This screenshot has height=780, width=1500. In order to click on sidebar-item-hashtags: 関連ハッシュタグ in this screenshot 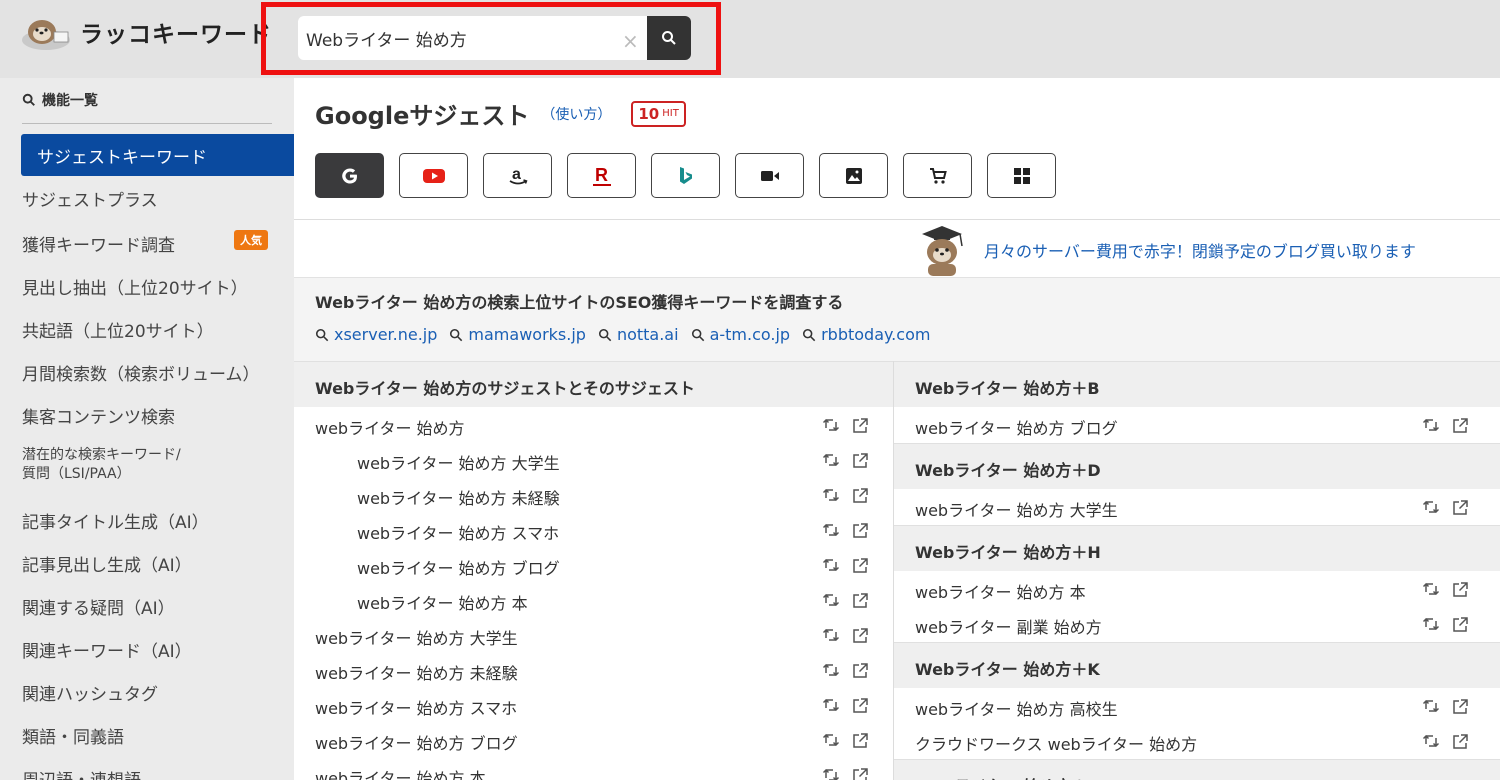, I will do `click(90, 692)`.